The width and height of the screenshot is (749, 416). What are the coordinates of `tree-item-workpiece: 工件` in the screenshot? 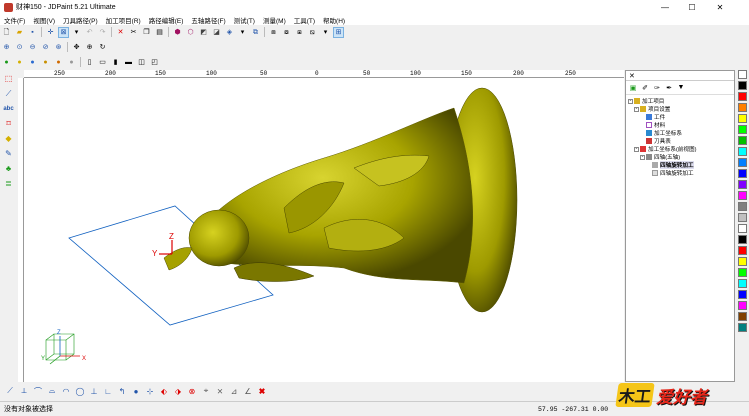 It's located at (681, 117).